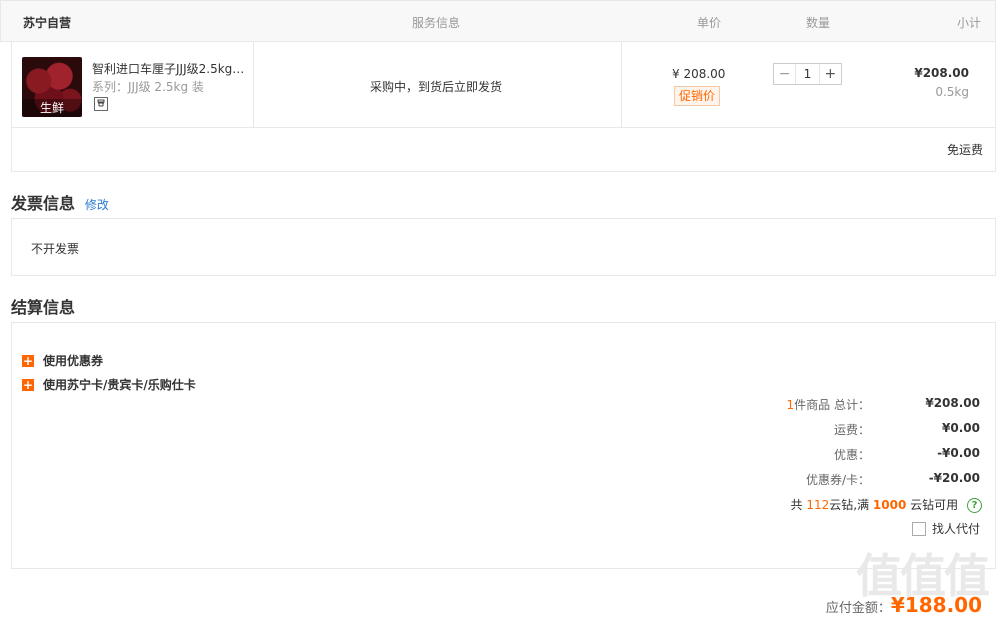  What do you see at coordinates (851, 430) in the screenshot?
I see `freight-label: 运费：` at bounding box center [851, 430].